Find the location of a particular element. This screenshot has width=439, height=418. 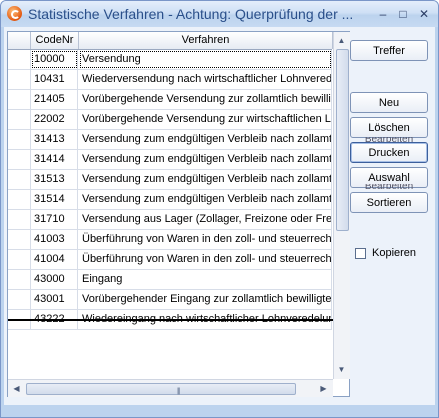

cell-codenr: 31413 is located at coordinates (54, 139).